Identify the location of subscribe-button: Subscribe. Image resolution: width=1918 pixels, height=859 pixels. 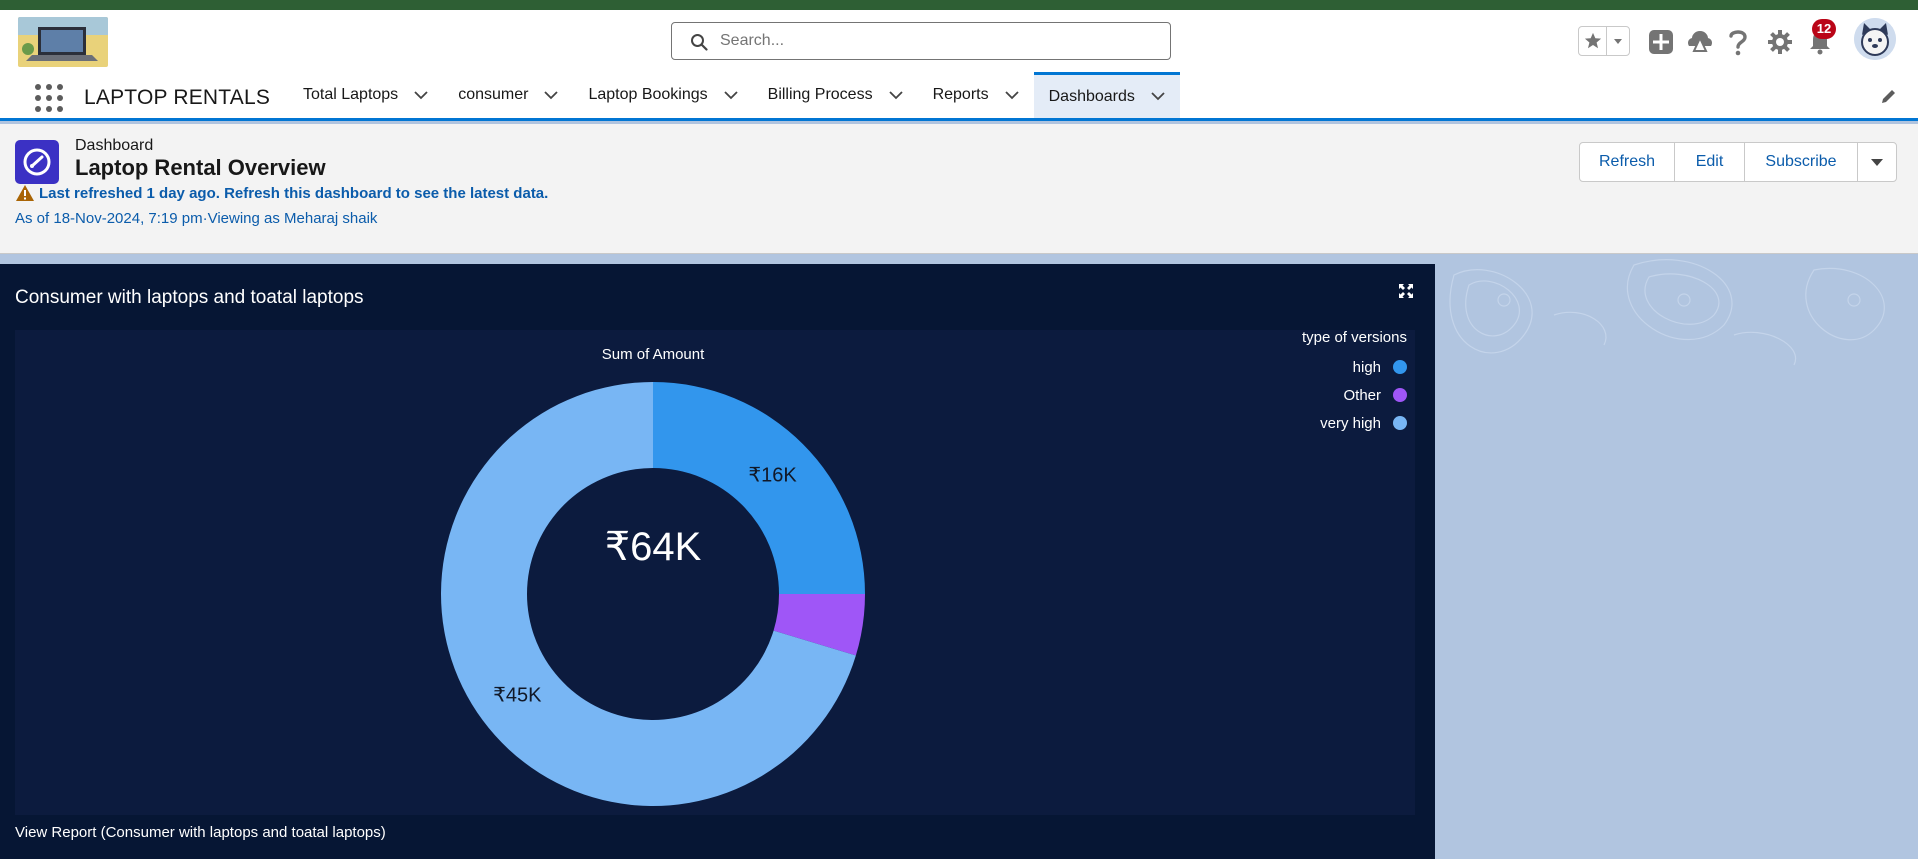
(1801, 162).